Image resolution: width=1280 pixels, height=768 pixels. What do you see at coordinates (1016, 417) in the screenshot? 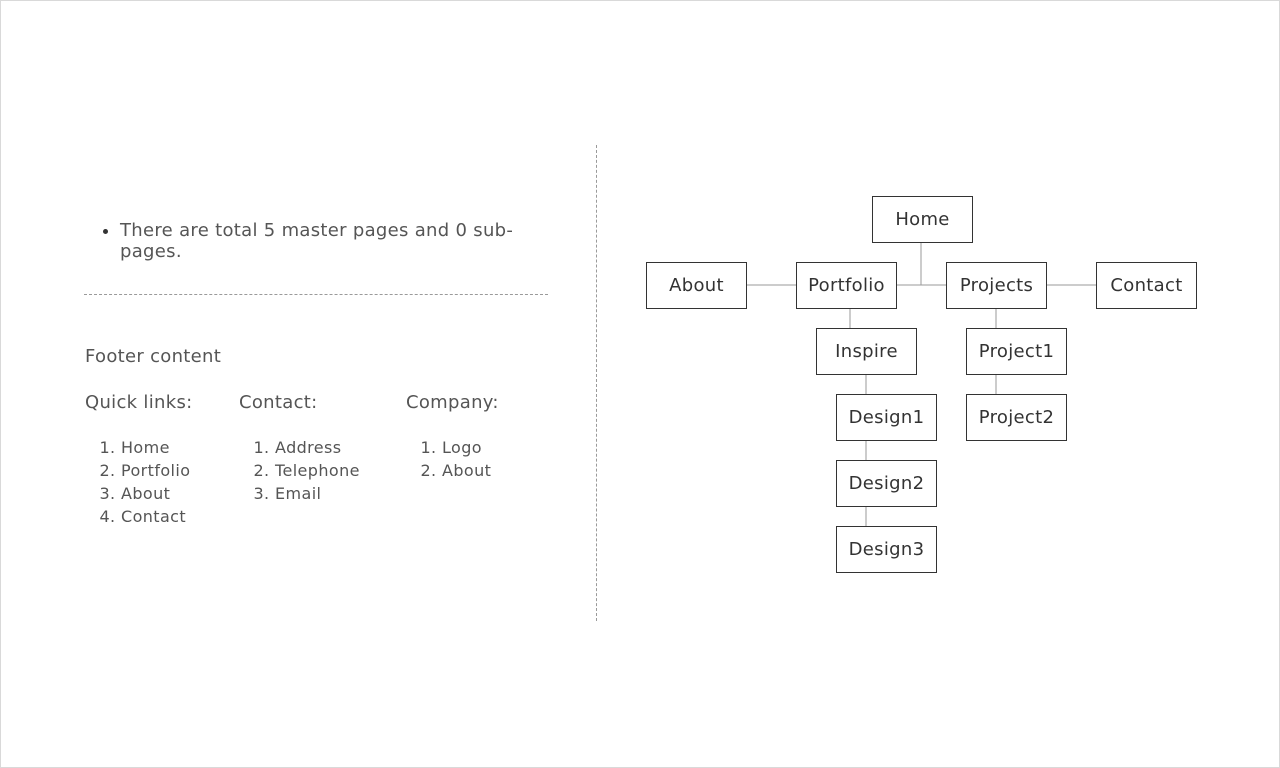
I see `node-project2: Project2` at bounding box center [1016, 417].